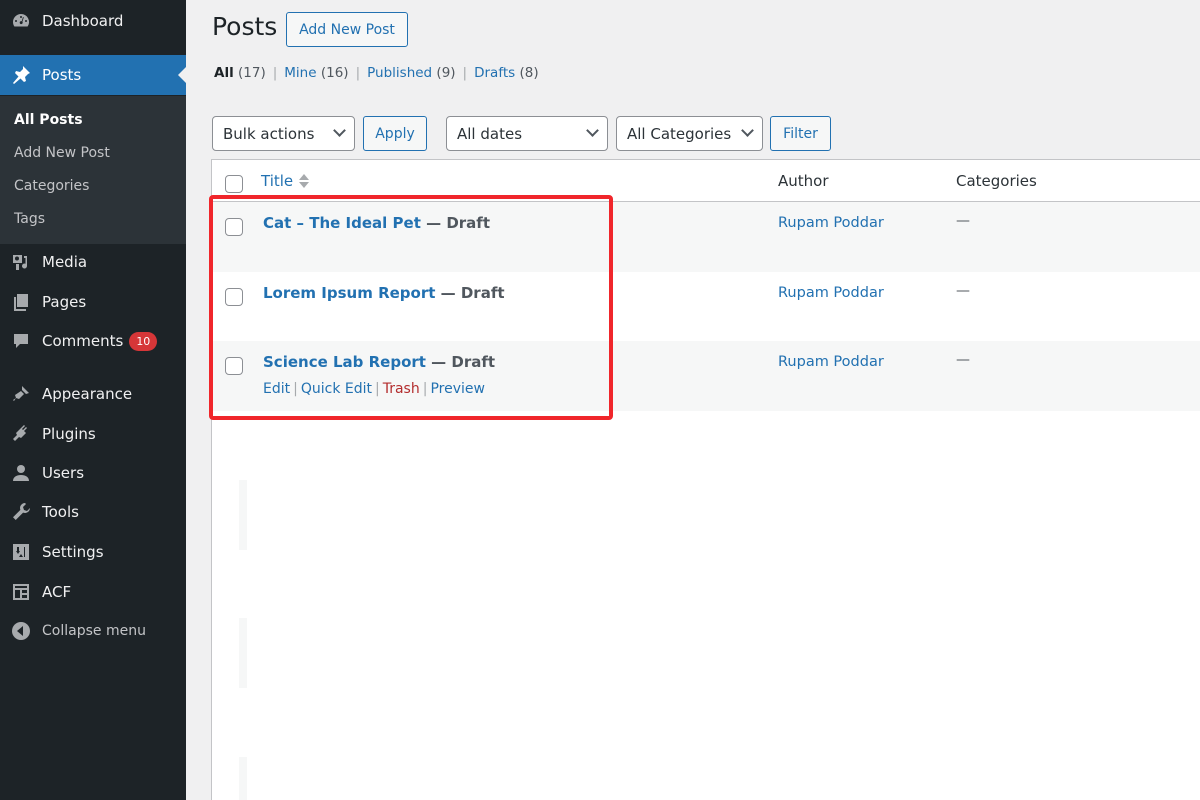  I want to click on quick-edit-link: Quick Edit, so click(336, 389).